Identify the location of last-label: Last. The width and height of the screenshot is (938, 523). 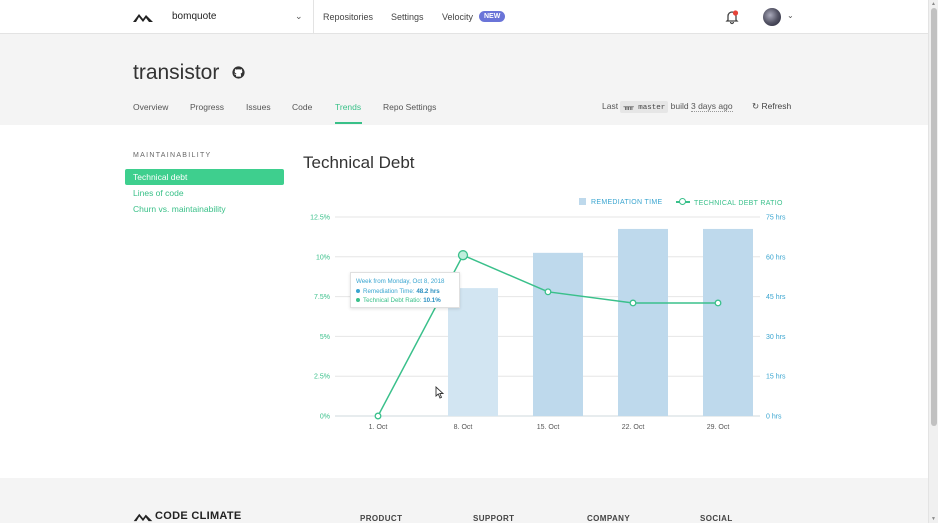
(610, 106).